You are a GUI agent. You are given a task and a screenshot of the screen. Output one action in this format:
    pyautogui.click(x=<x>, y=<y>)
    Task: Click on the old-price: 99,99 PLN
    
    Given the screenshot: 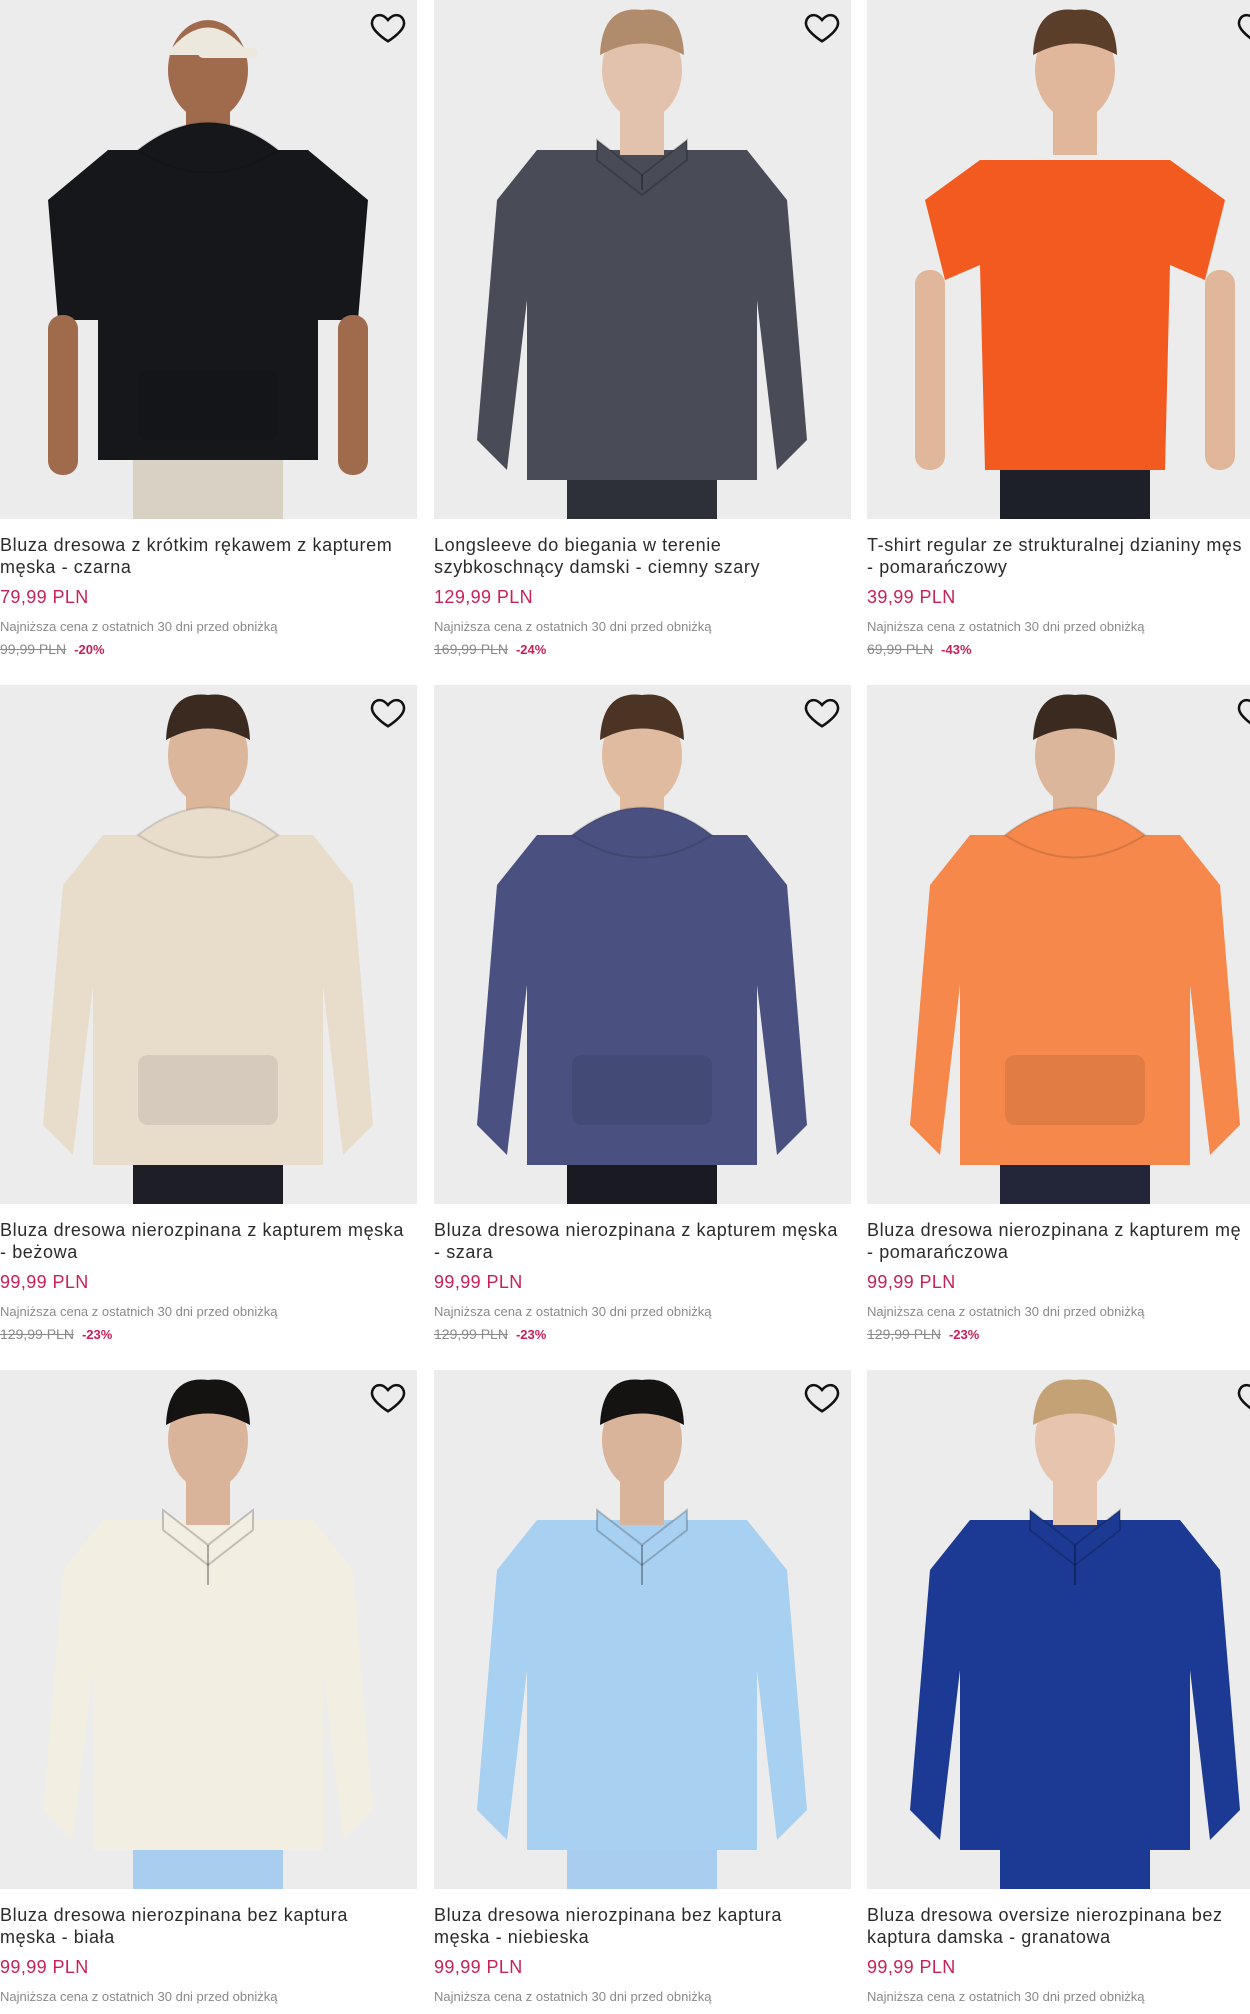 What is the action you would take?
    pyautogui.click(x=33, y=649)
    